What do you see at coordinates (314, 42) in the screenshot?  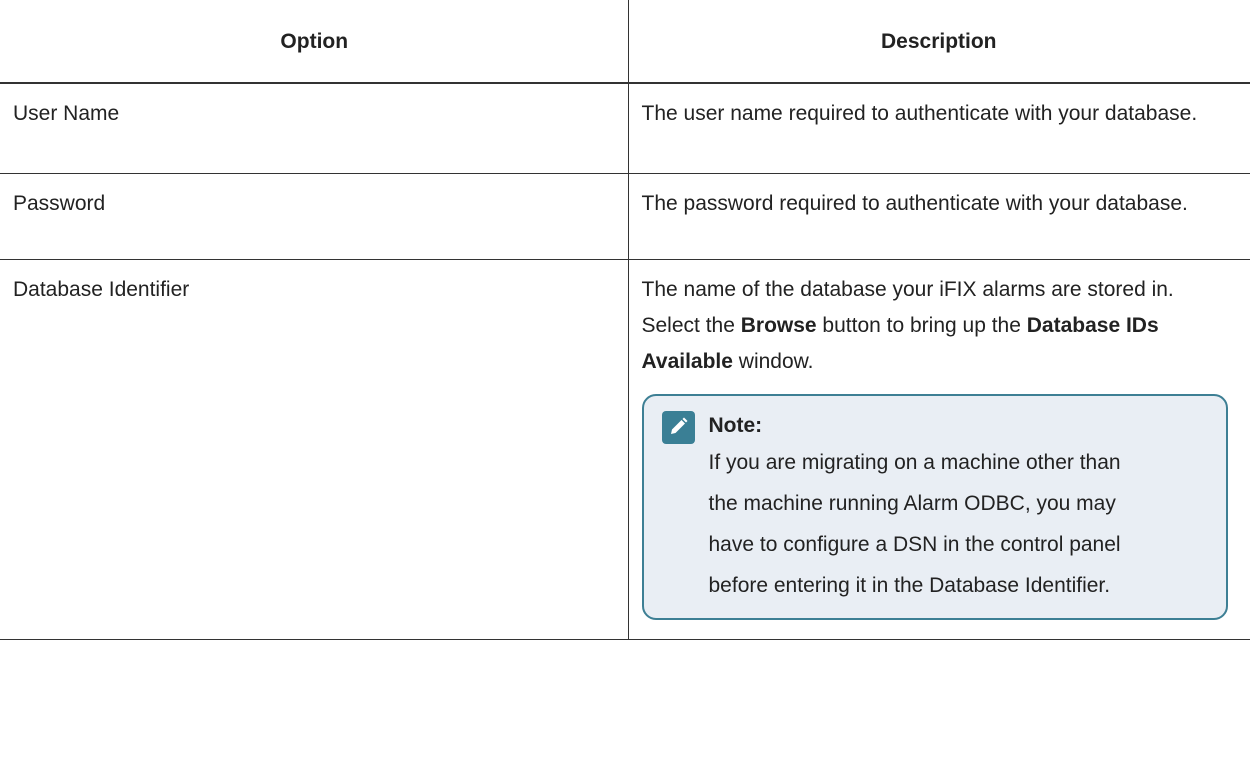 I see `header-option: Option` at bounding box center [314, 42].